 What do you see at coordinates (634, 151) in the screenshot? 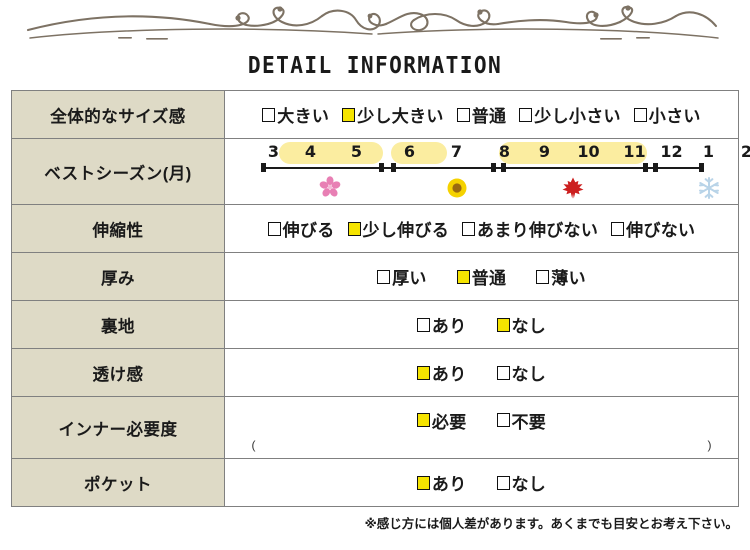
I see `season-month-11: 11` at bounding box center [634, 151].